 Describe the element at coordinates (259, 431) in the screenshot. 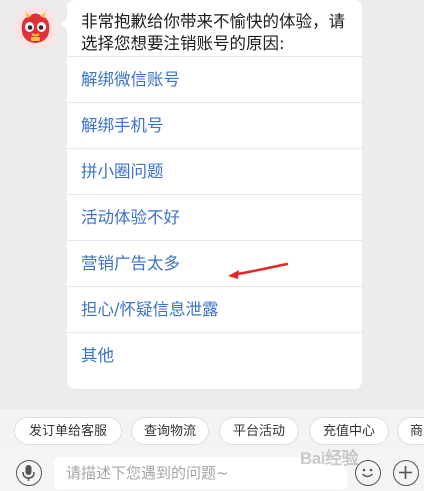

I see `quick-reply-platform-events: 平台活动` at that location.